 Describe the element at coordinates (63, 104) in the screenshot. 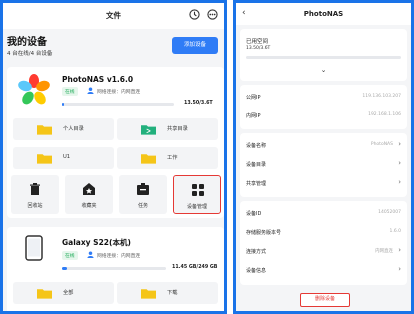

I see `nas-storage-fill` at that location.